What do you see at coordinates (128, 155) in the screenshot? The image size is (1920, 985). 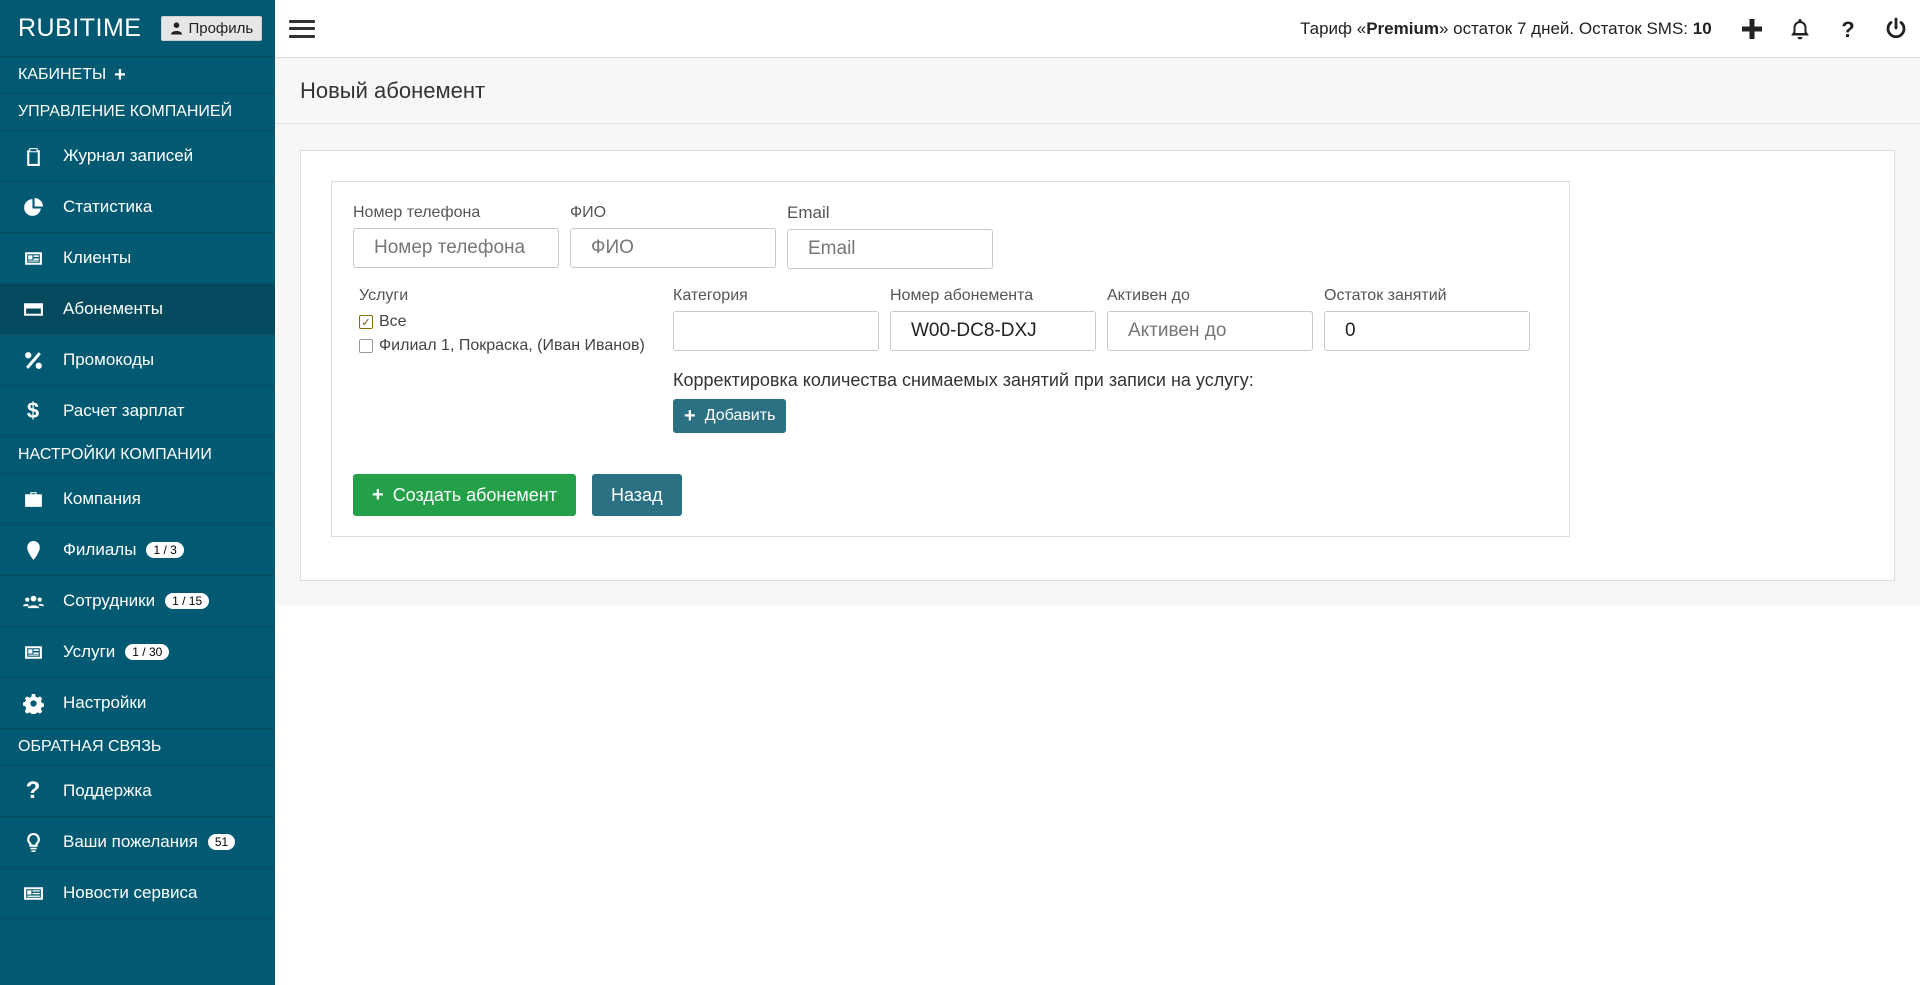 I see `sidebar-item-label: Журнал записей` at bounding box center [128, 155].